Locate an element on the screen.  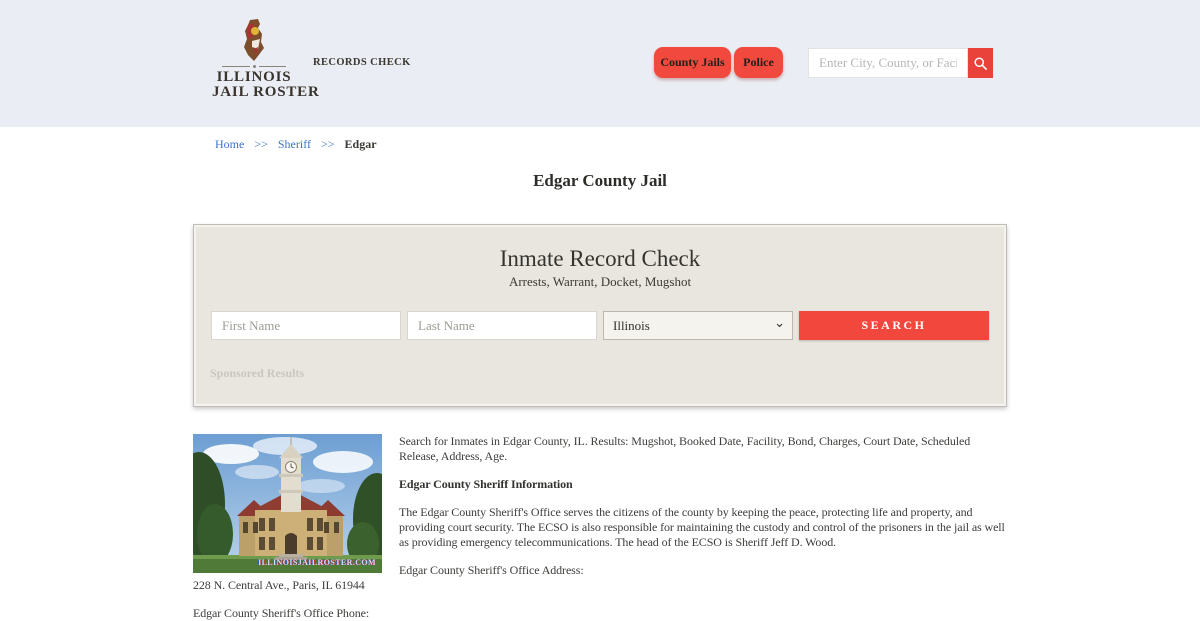
first-name-input is located at coordinates (306, 325).